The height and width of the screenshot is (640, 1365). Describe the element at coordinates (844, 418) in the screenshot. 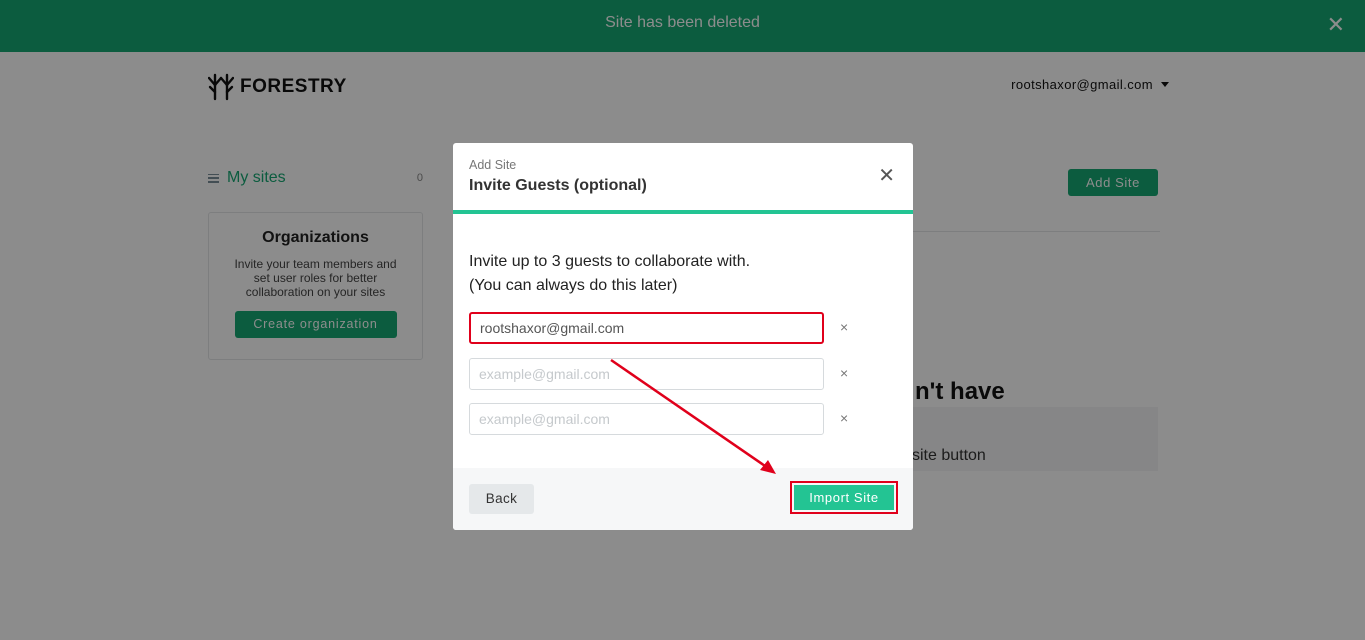

I see `remove-guest-icon-3: ×` at that location.